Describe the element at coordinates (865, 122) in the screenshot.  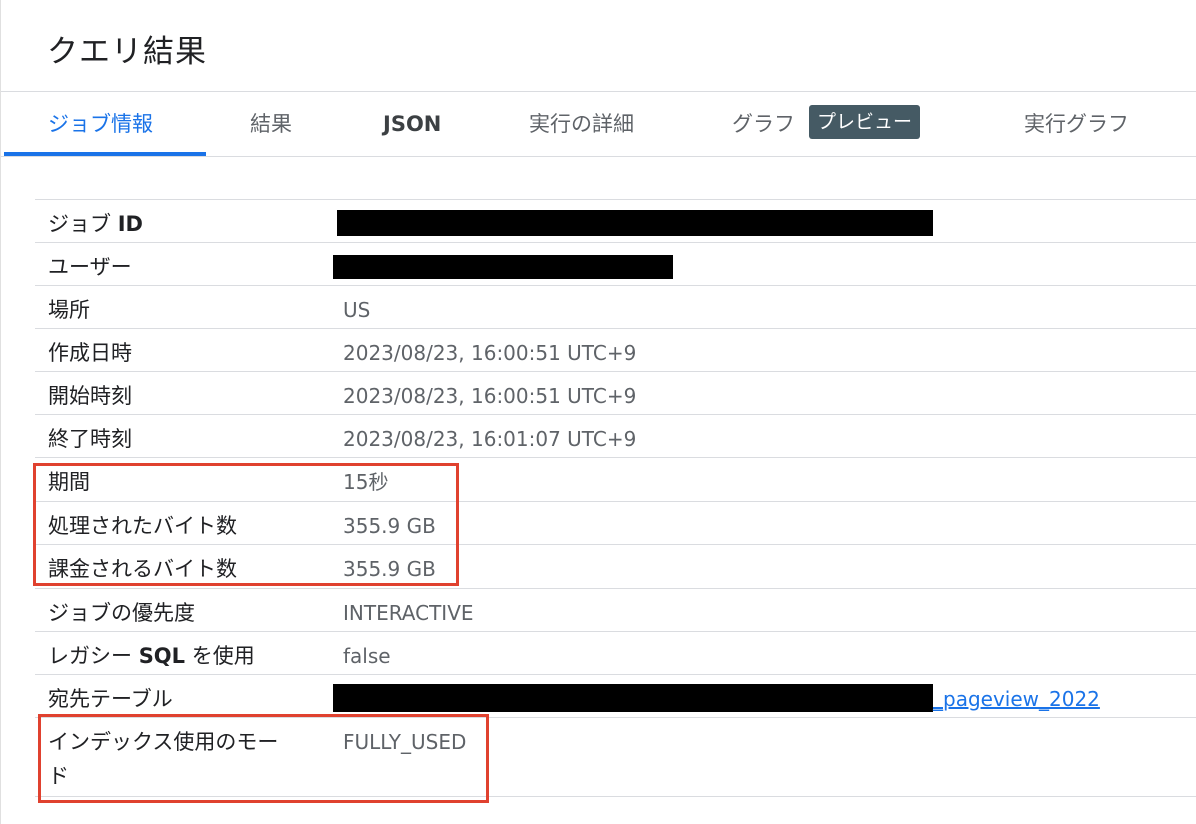
I see `preview-badge: プレビュー` at that location.